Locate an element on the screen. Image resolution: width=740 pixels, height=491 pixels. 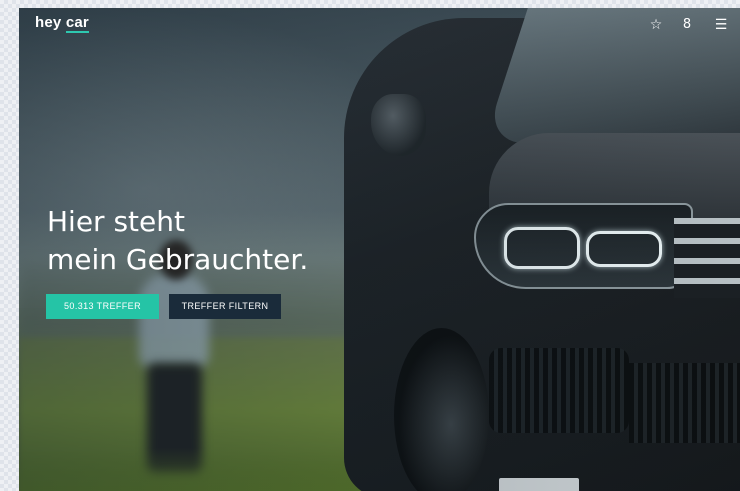
logo-text-car: car is located at coordinates (77, 23).